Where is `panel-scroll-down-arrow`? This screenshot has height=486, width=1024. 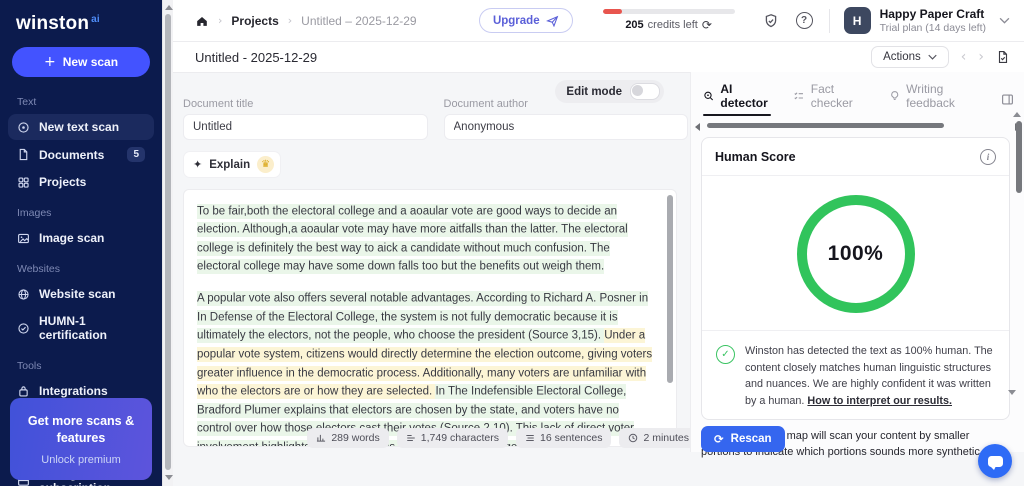 panel-scroll-down-arrow is located at coordinates (1012, 392).